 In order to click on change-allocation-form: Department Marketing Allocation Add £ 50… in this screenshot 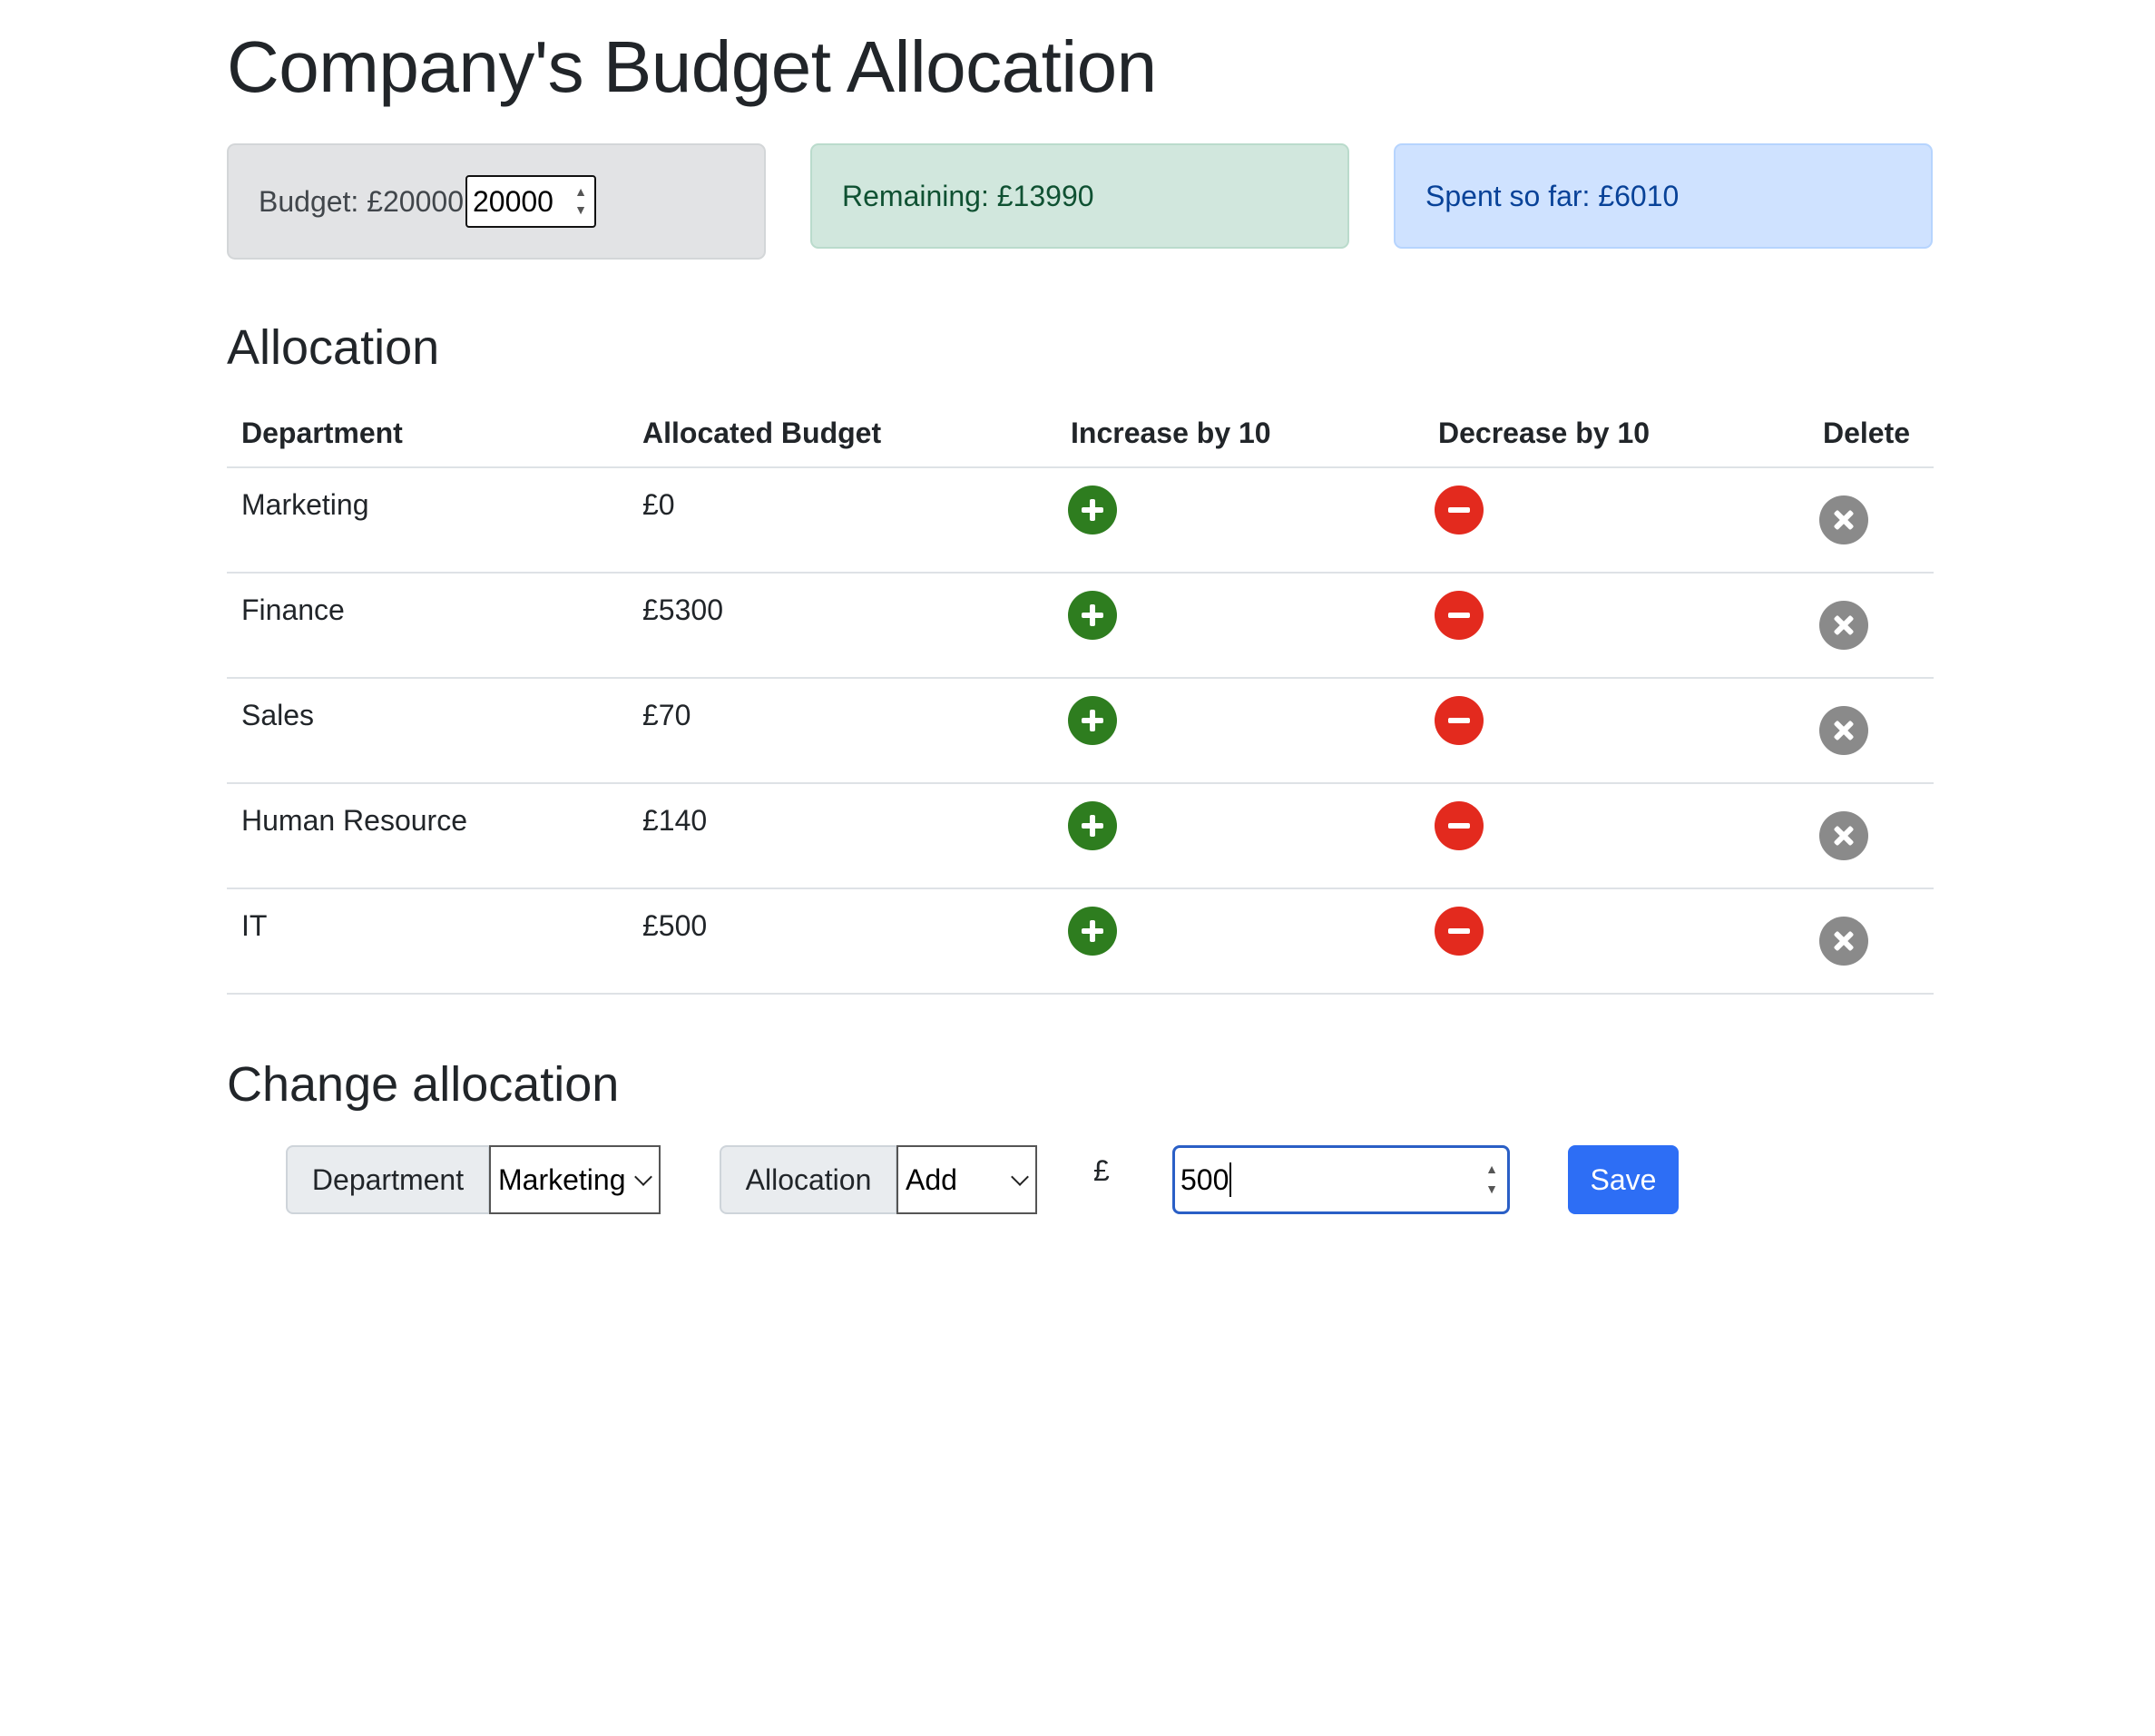, I will do `click(1080, 1179)`.